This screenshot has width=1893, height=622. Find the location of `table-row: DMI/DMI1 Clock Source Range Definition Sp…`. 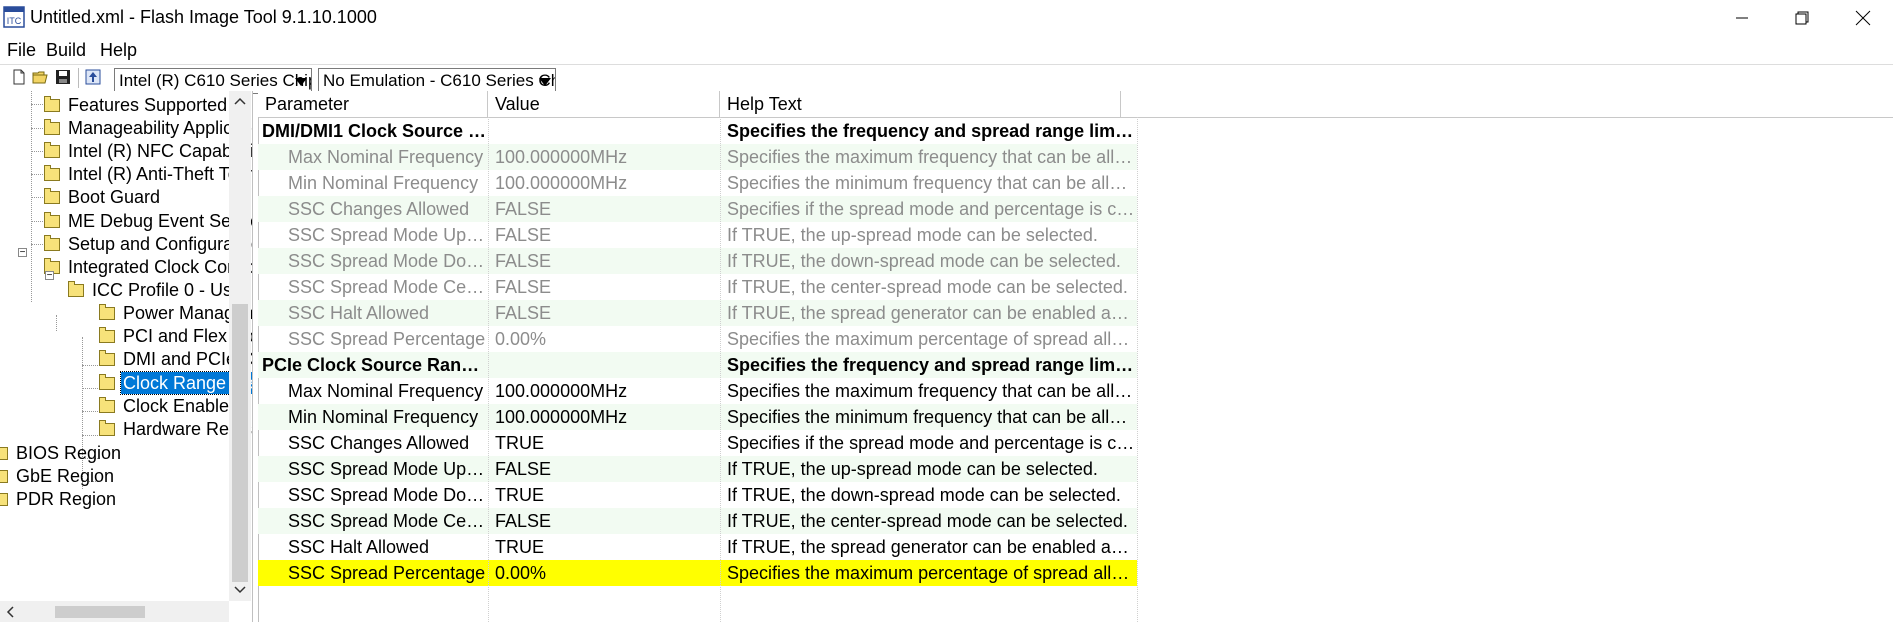

table-row: DMI/DMI1 Clock Source Range Definition Sp… is located at coordinates (697, 131).